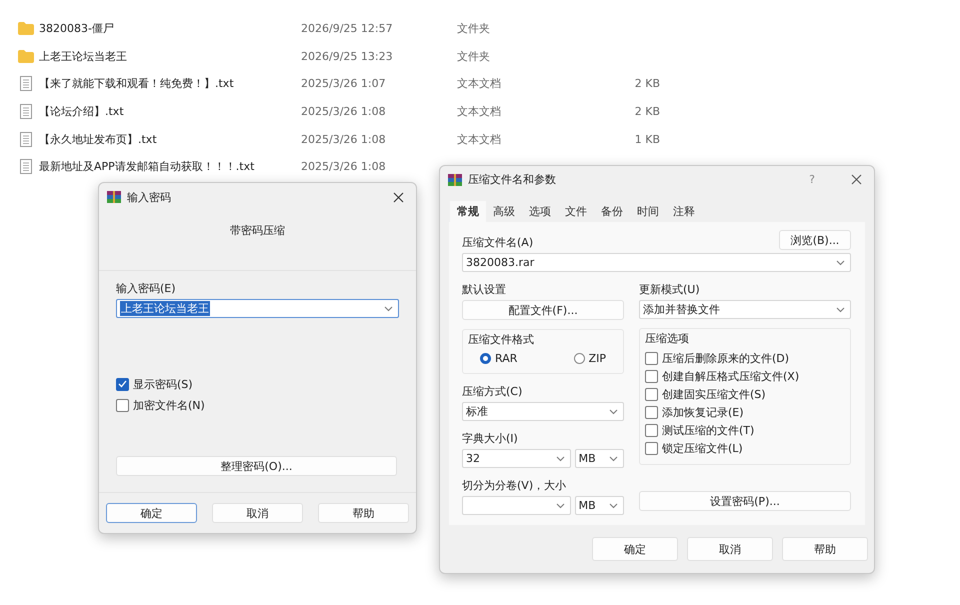 The width and height of the screenshot is (960, 605). I want to click on tab: 高级, so click(504, 211).